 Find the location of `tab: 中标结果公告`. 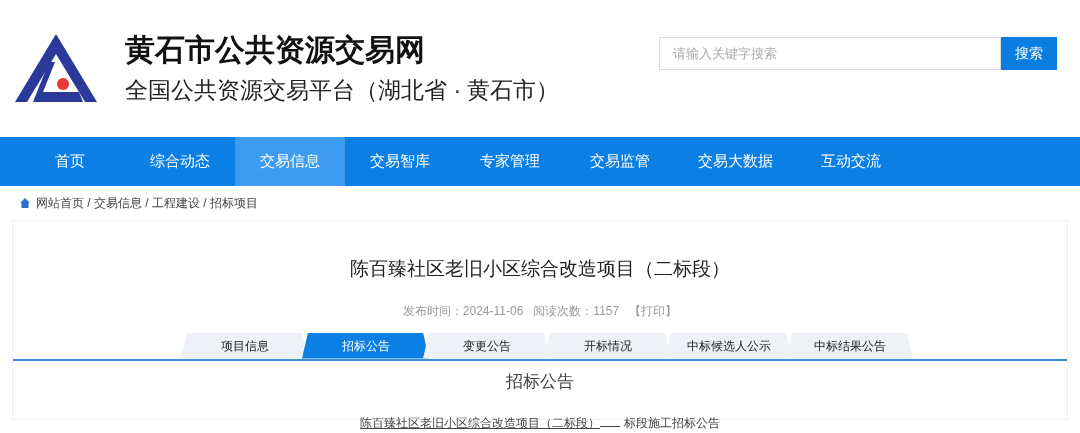

tab: 中标结果公告 is located at coordinates (849, 345).